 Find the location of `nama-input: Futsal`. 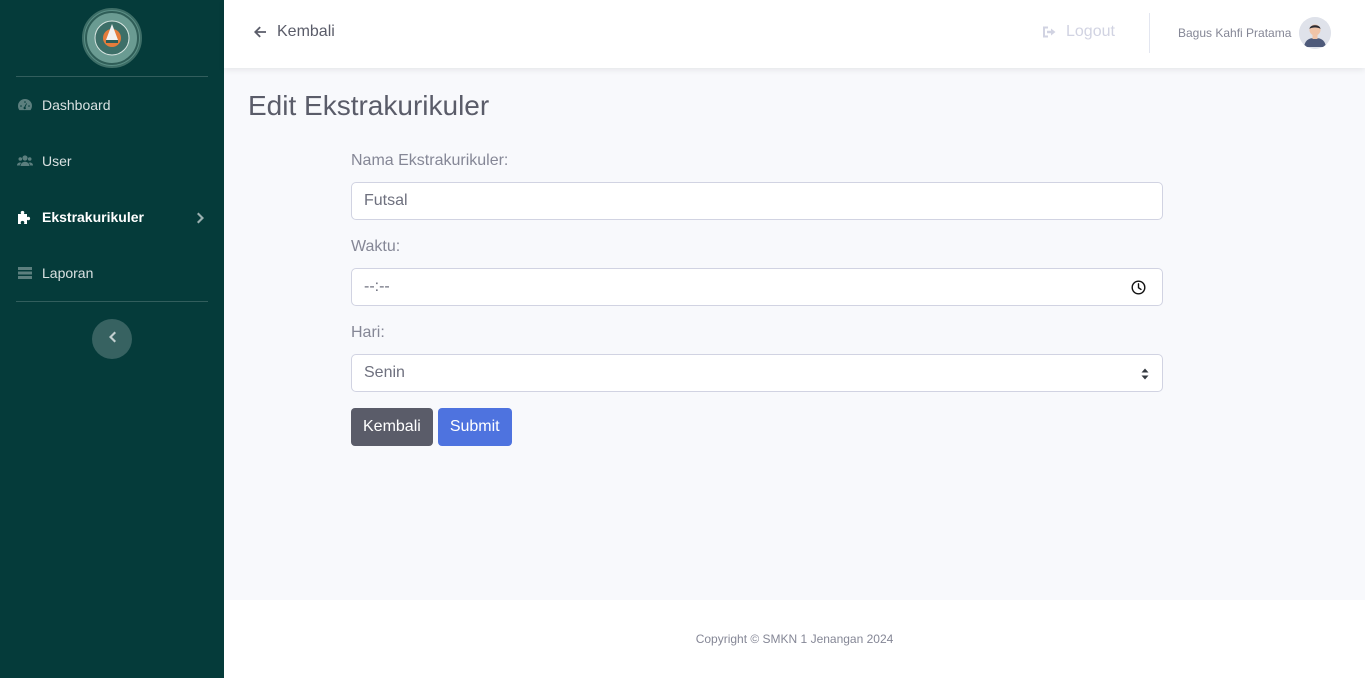

nama-input: Futsal is located at coordinates (757, 201).